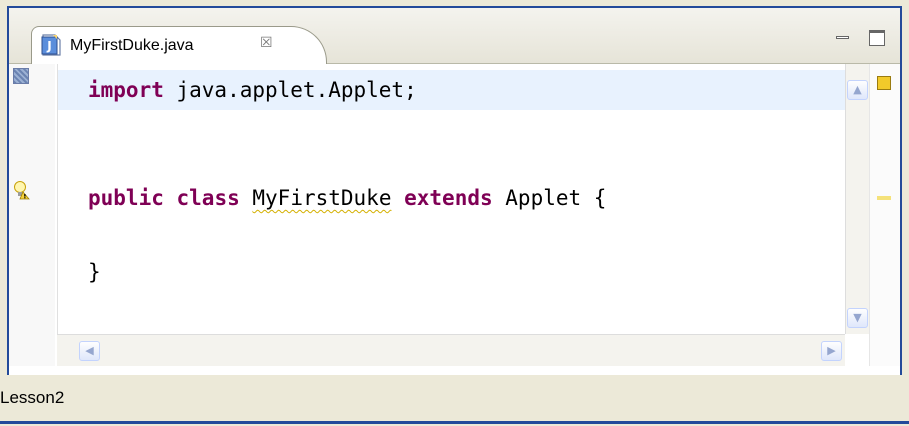 The height and width of the screenshot is (426, 909). What do you see at coordinates (22, 190) in the screenshot?
I see `quick-fix-warning-icon` at bounding box center [22, 190].